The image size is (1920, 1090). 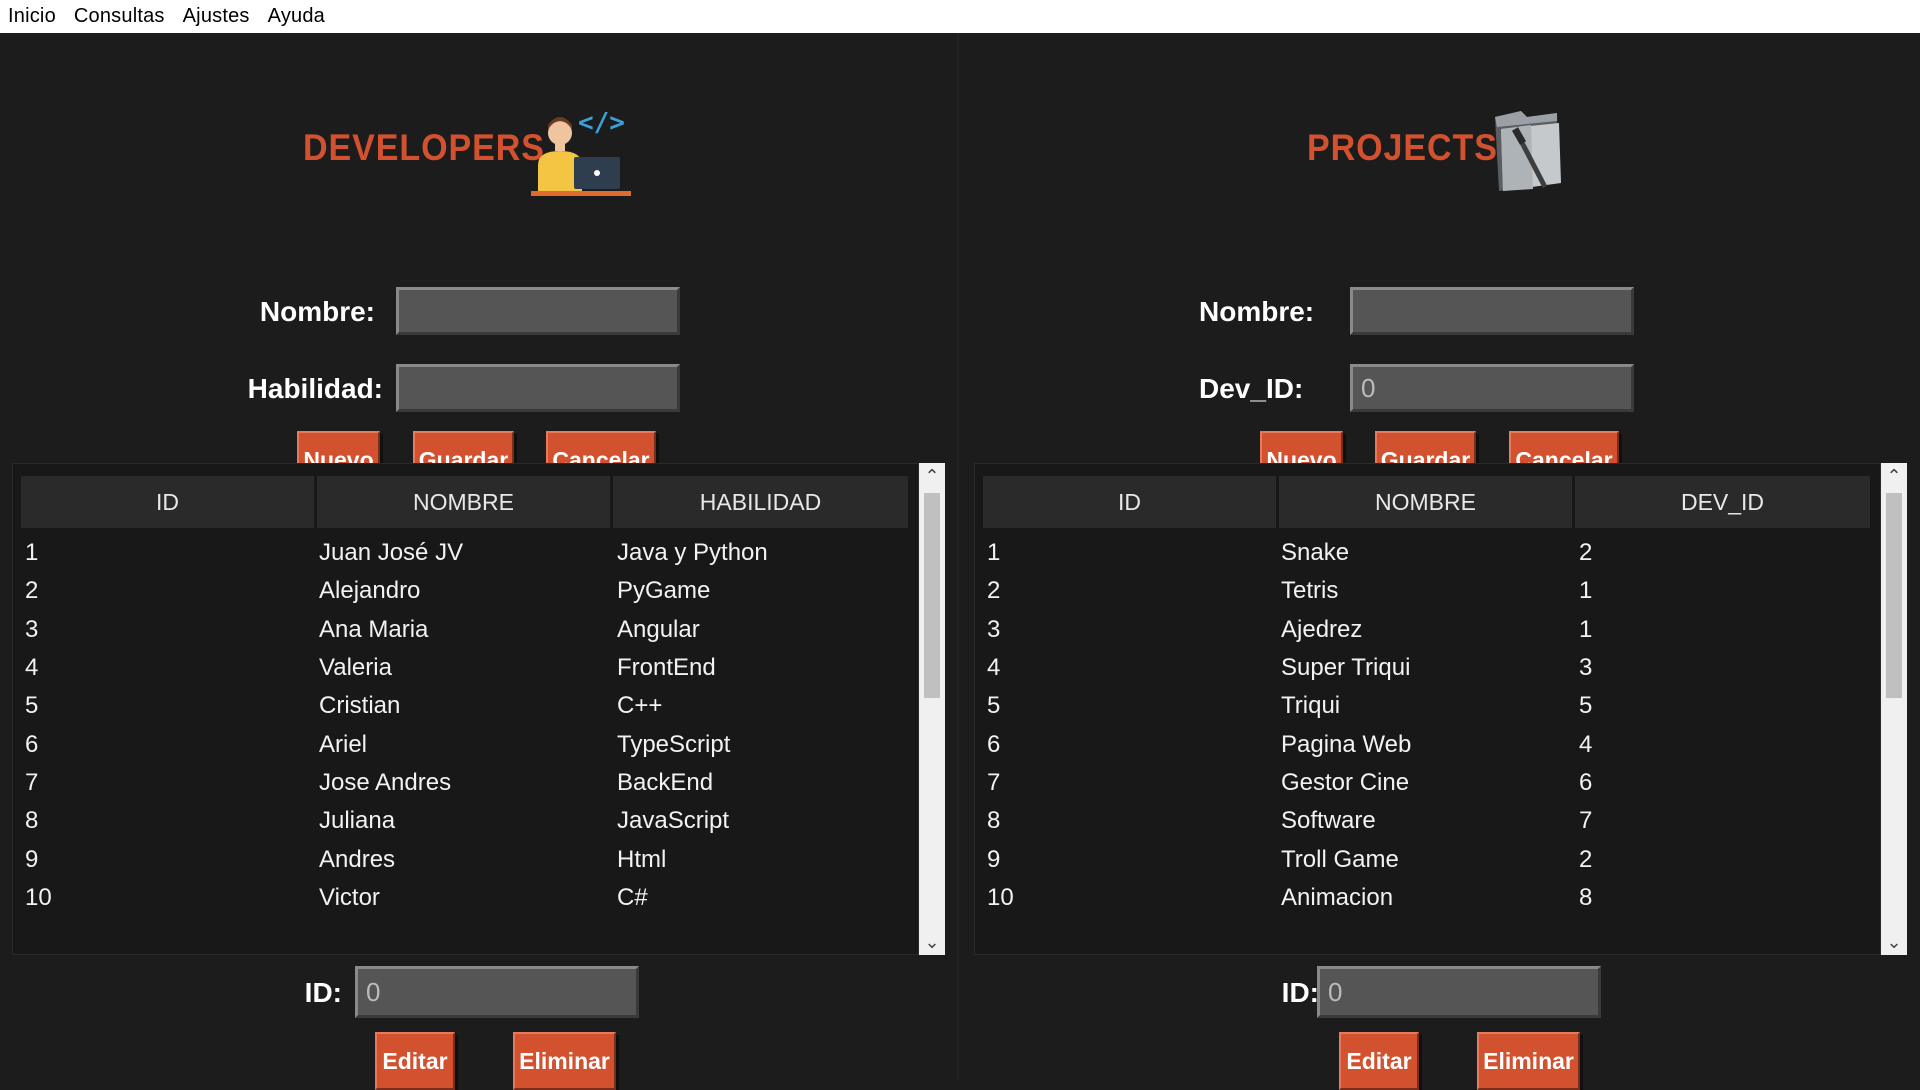 I want to click on cell-nombre: Snake, so click(x=1315, y=553).